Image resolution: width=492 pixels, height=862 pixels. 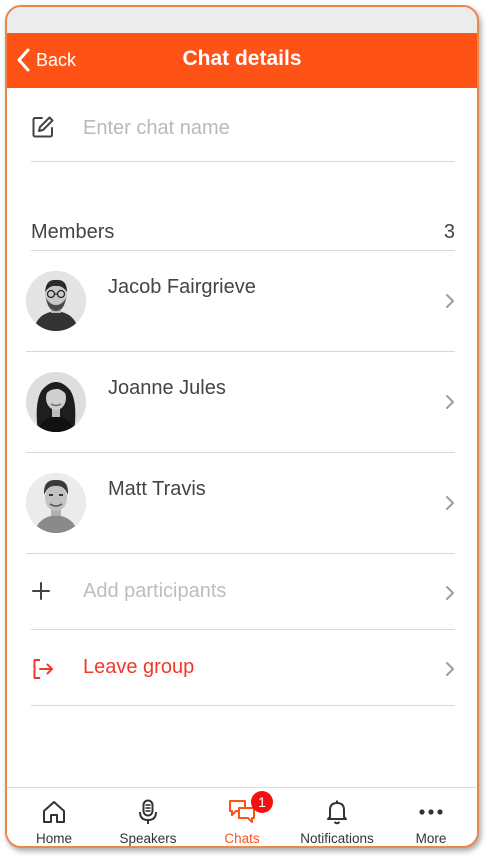 I want to click on add-participants-label: Add participants, so click(x=155, y=591).